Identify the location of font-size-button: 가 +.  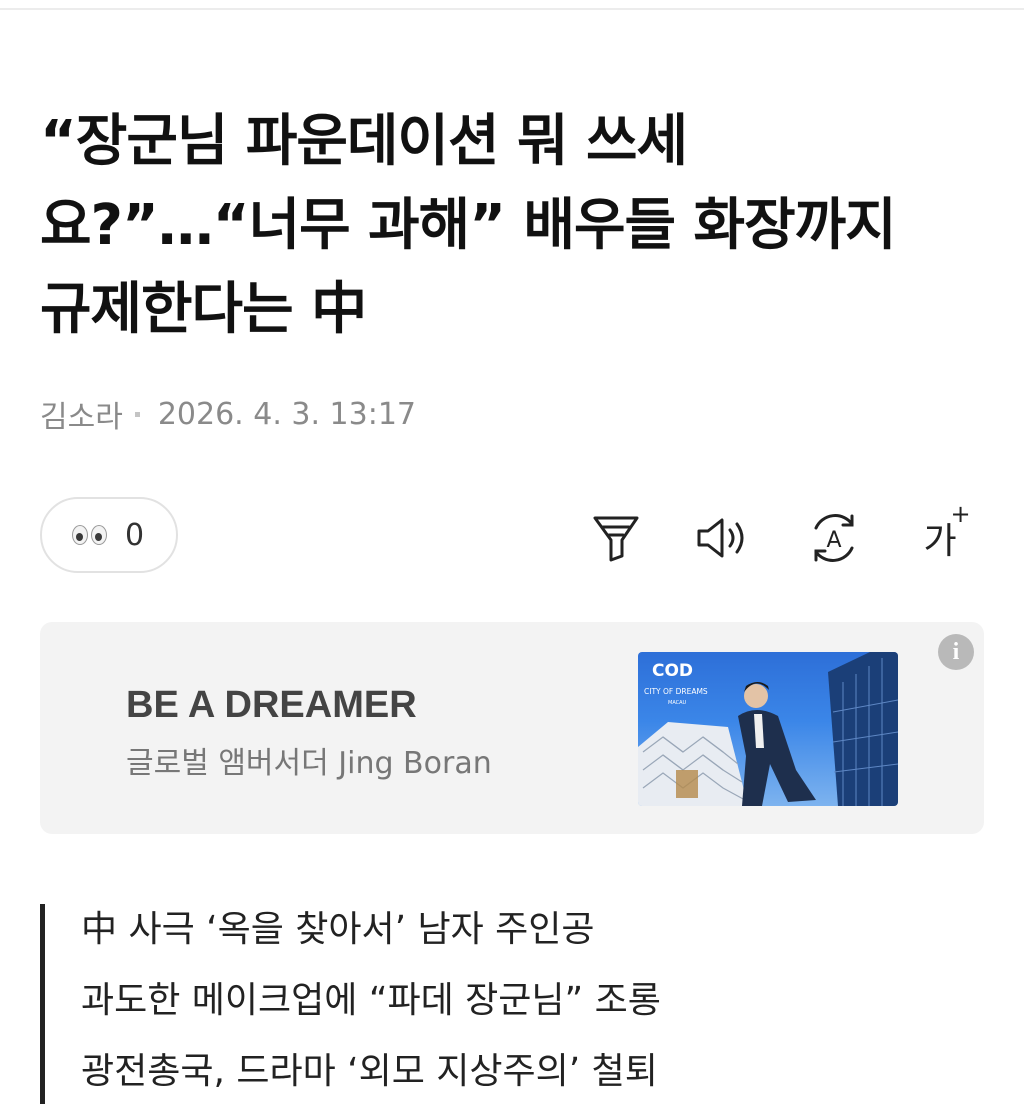
(940, 534).